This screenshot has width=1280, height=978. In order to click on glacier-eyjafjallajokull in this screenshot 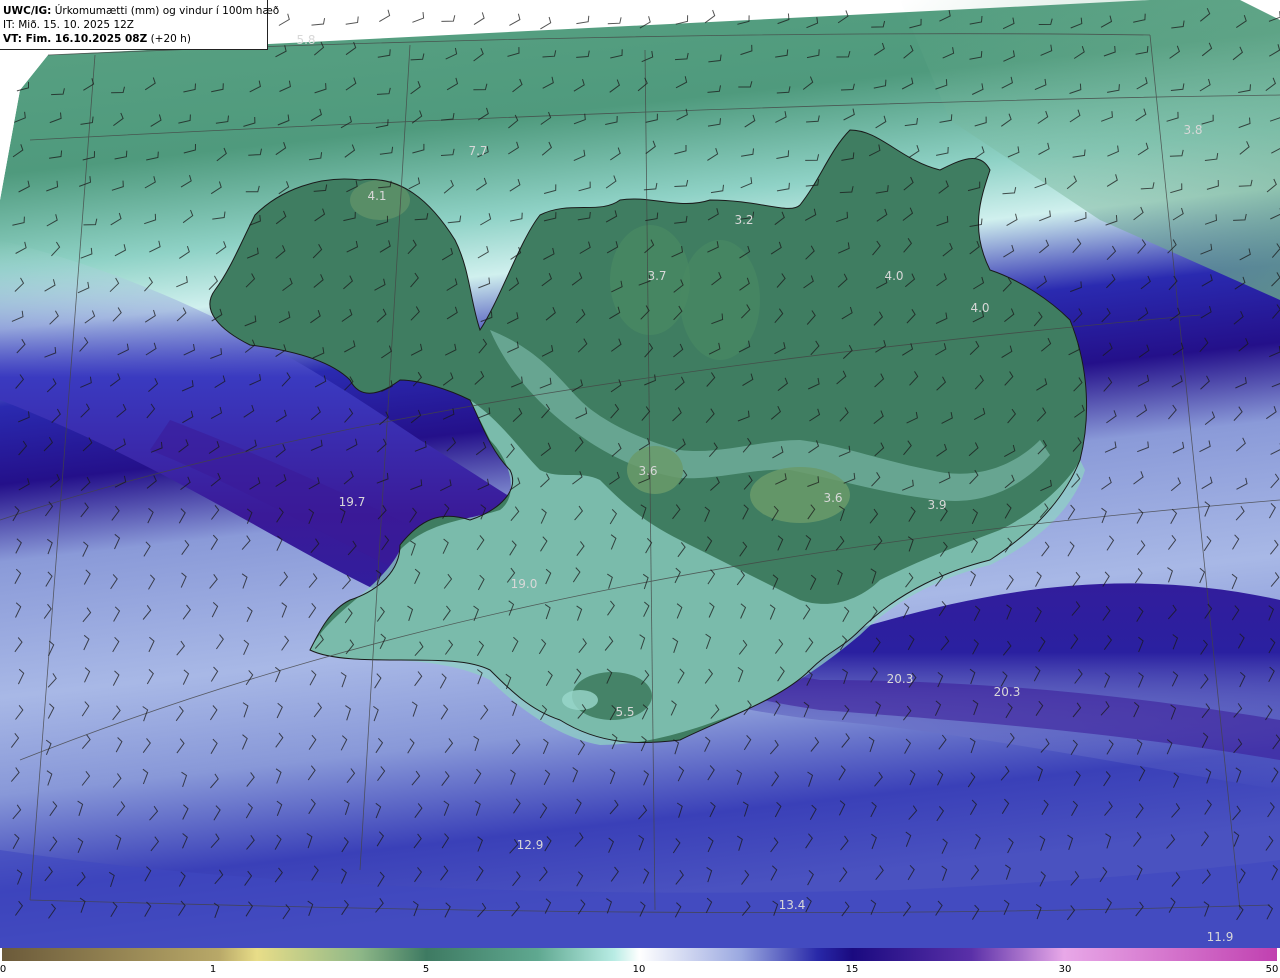, I will do `click(580, 700)`.